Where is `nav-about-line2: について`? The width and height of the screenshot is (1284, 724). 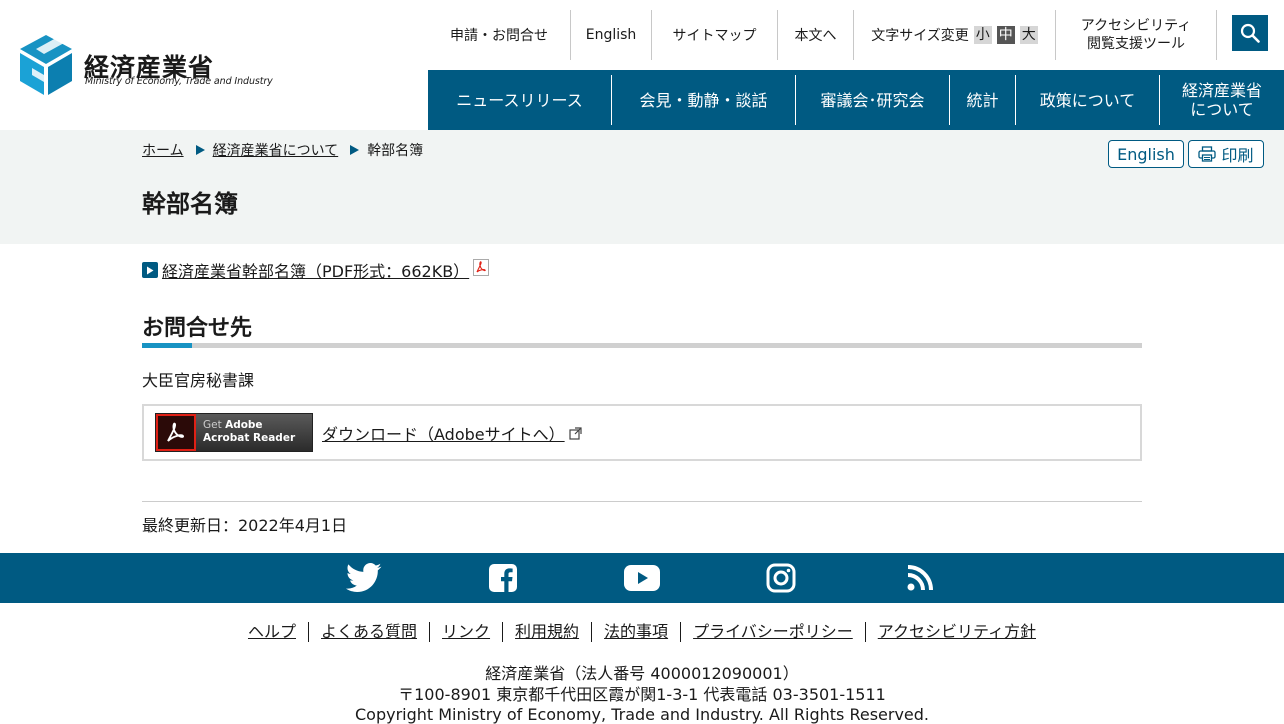
nav-about-line2: について is located at coordinates (1222, 109).